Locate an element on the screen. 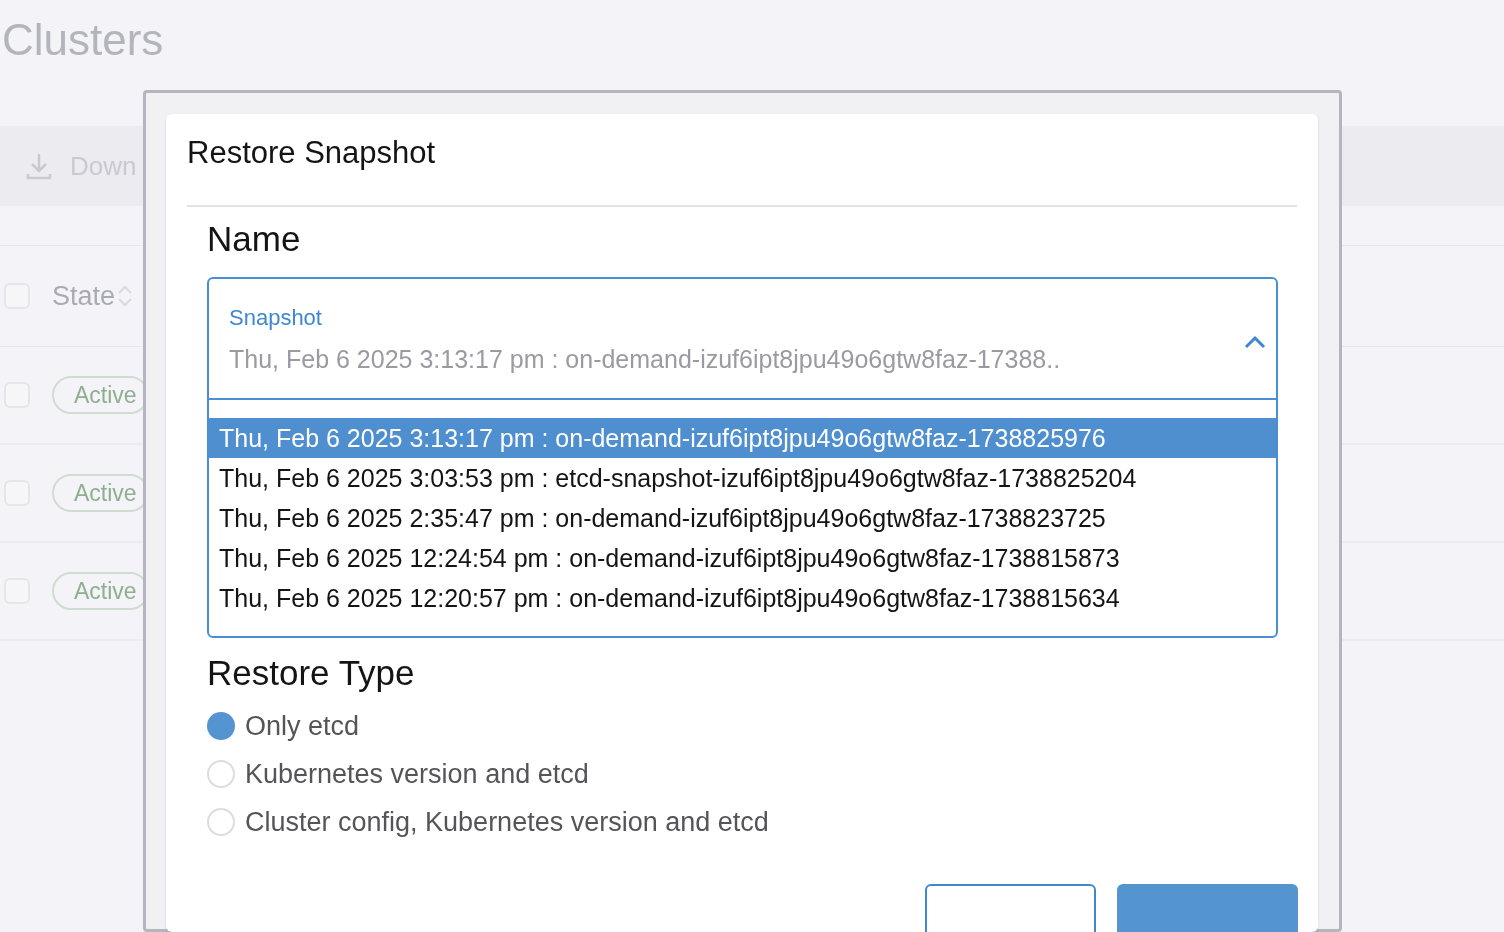 Image resolution: width=1504 pixels, height=932 pixels. page-title: Clusters is located at coordinates (83, 40).